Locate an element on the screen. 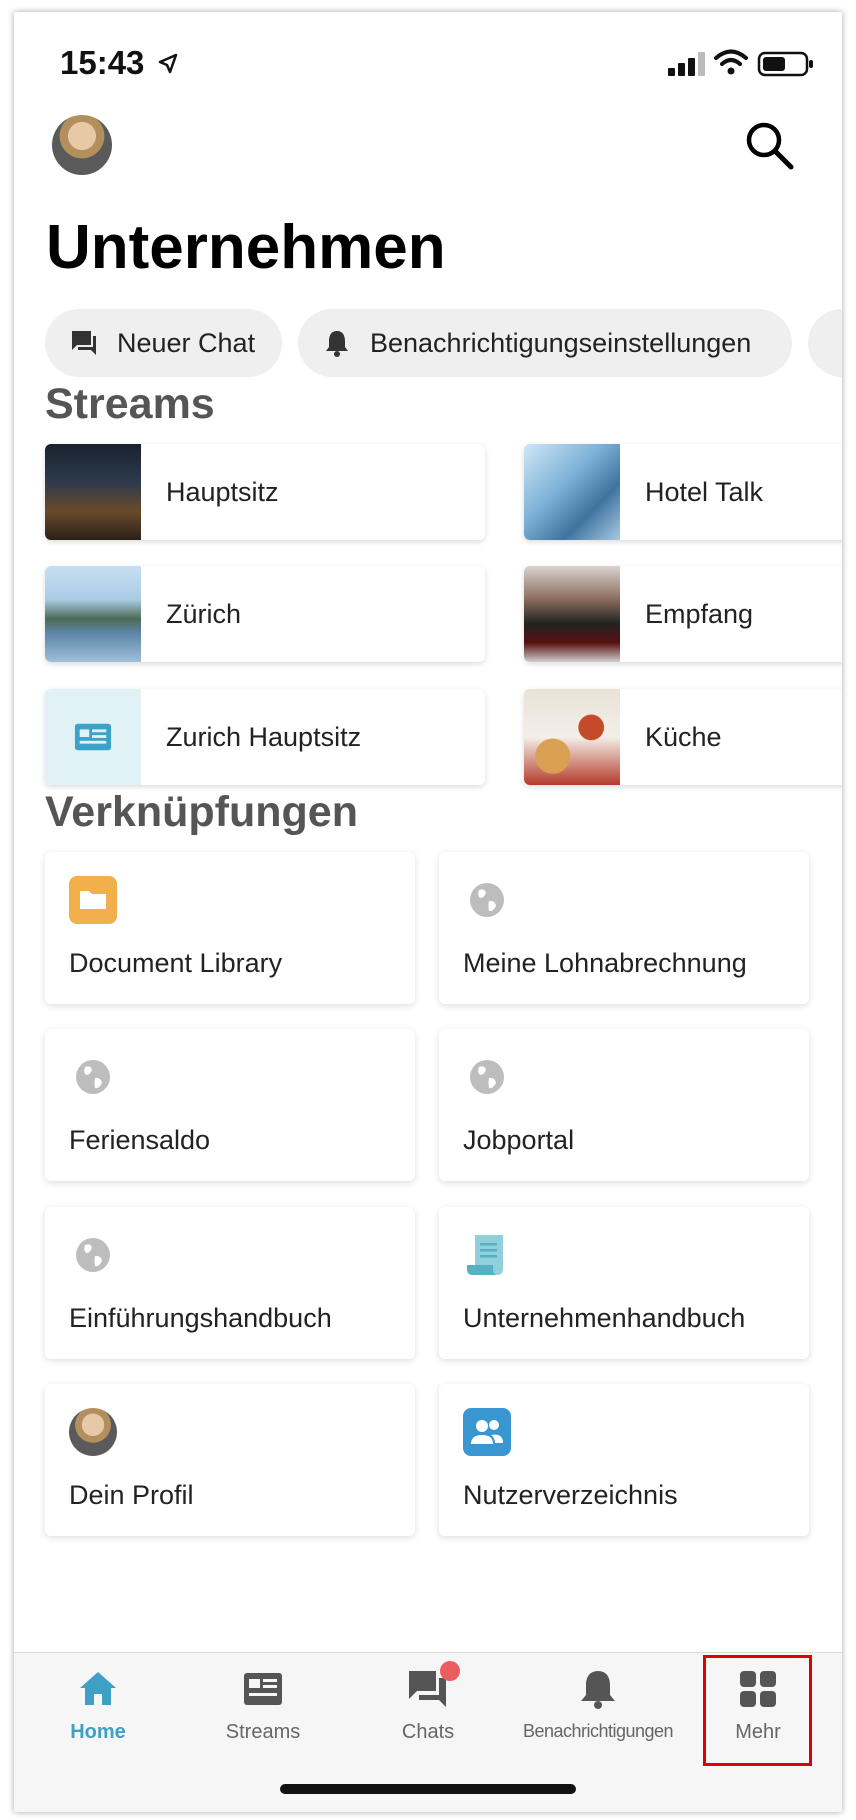 Image resolution: width=856 pixels, height=1820 pixels. shortcut-label: Nutzerverzeichnis is located at coordinates (570, 1495).